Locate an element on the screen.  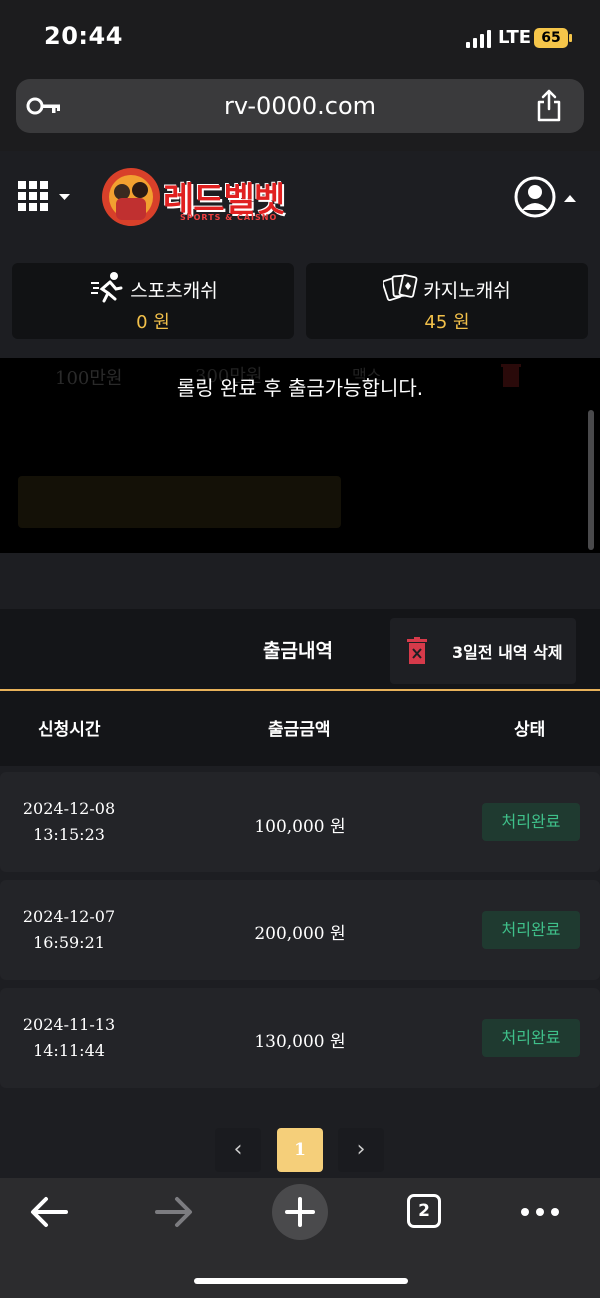
row-time: 13:15:23 is located at coordinates (69, 834).